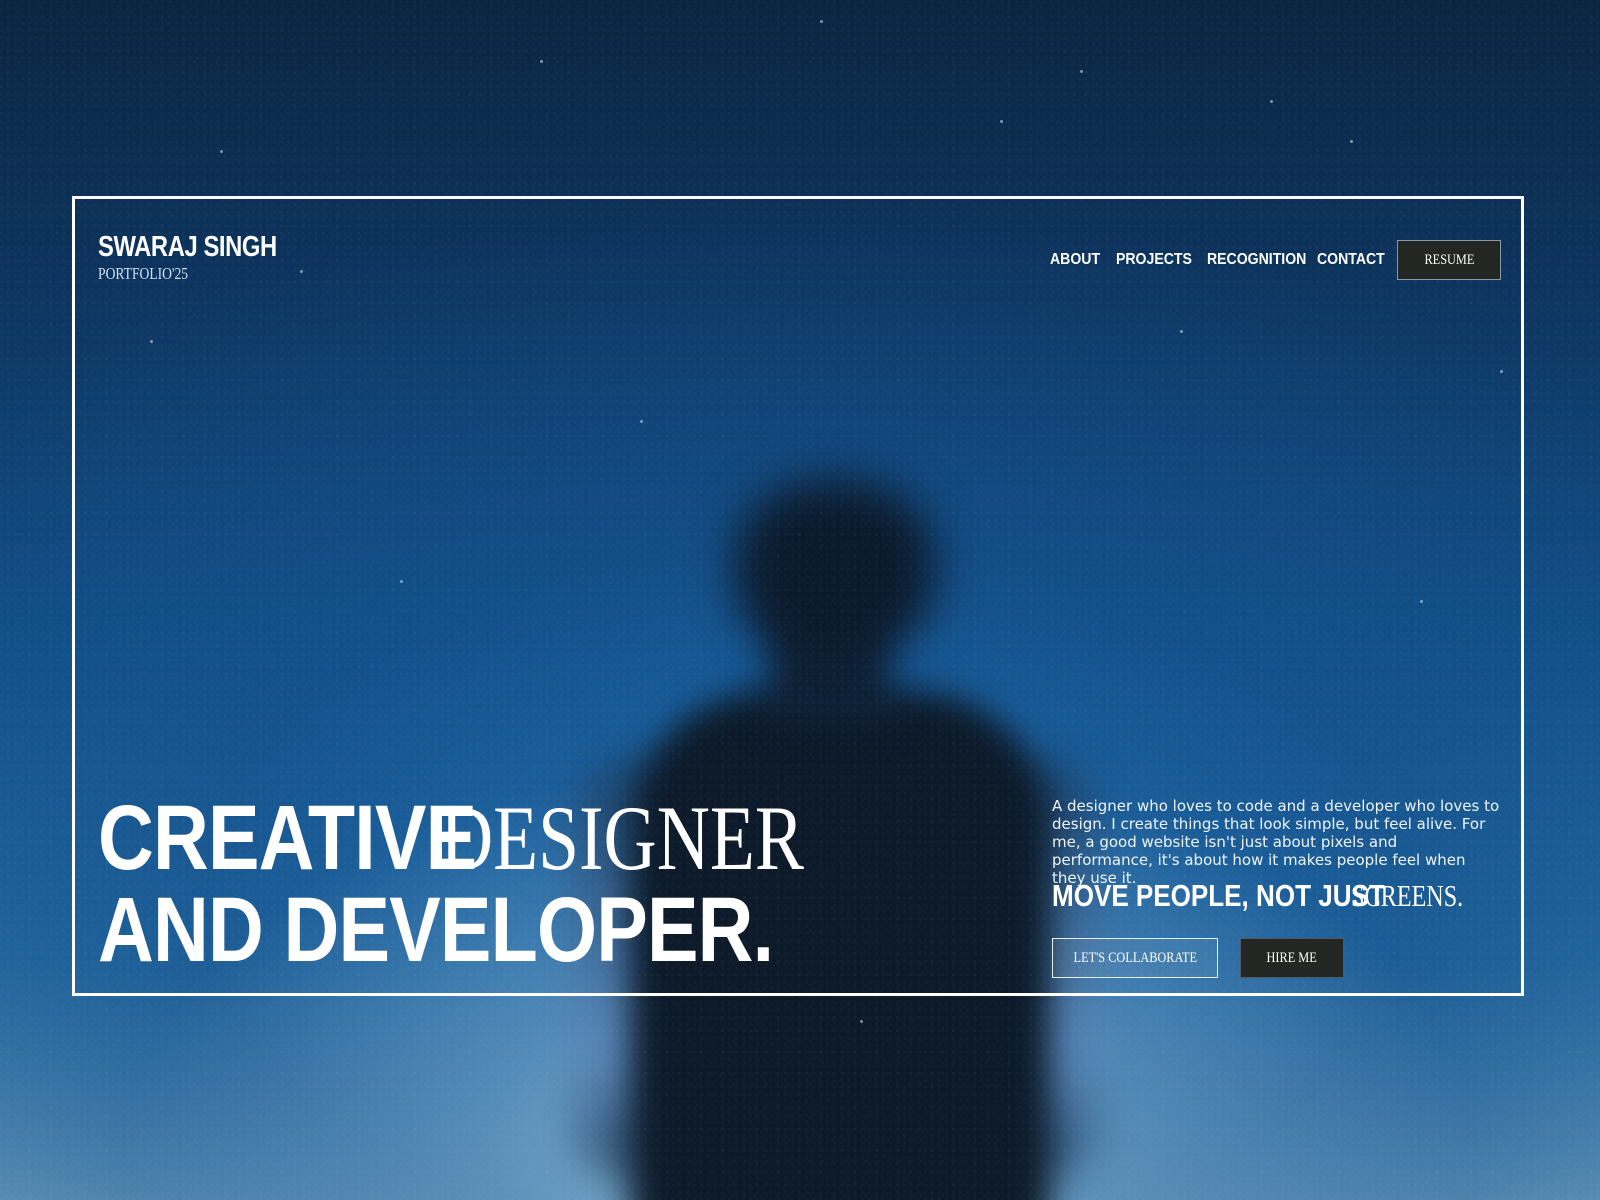 The image size is (1600, 1200). Describe the element at coordinates (436, 930) in the screenshot. I see `hero-word-developer: AND DEVELOPER.` at that location.